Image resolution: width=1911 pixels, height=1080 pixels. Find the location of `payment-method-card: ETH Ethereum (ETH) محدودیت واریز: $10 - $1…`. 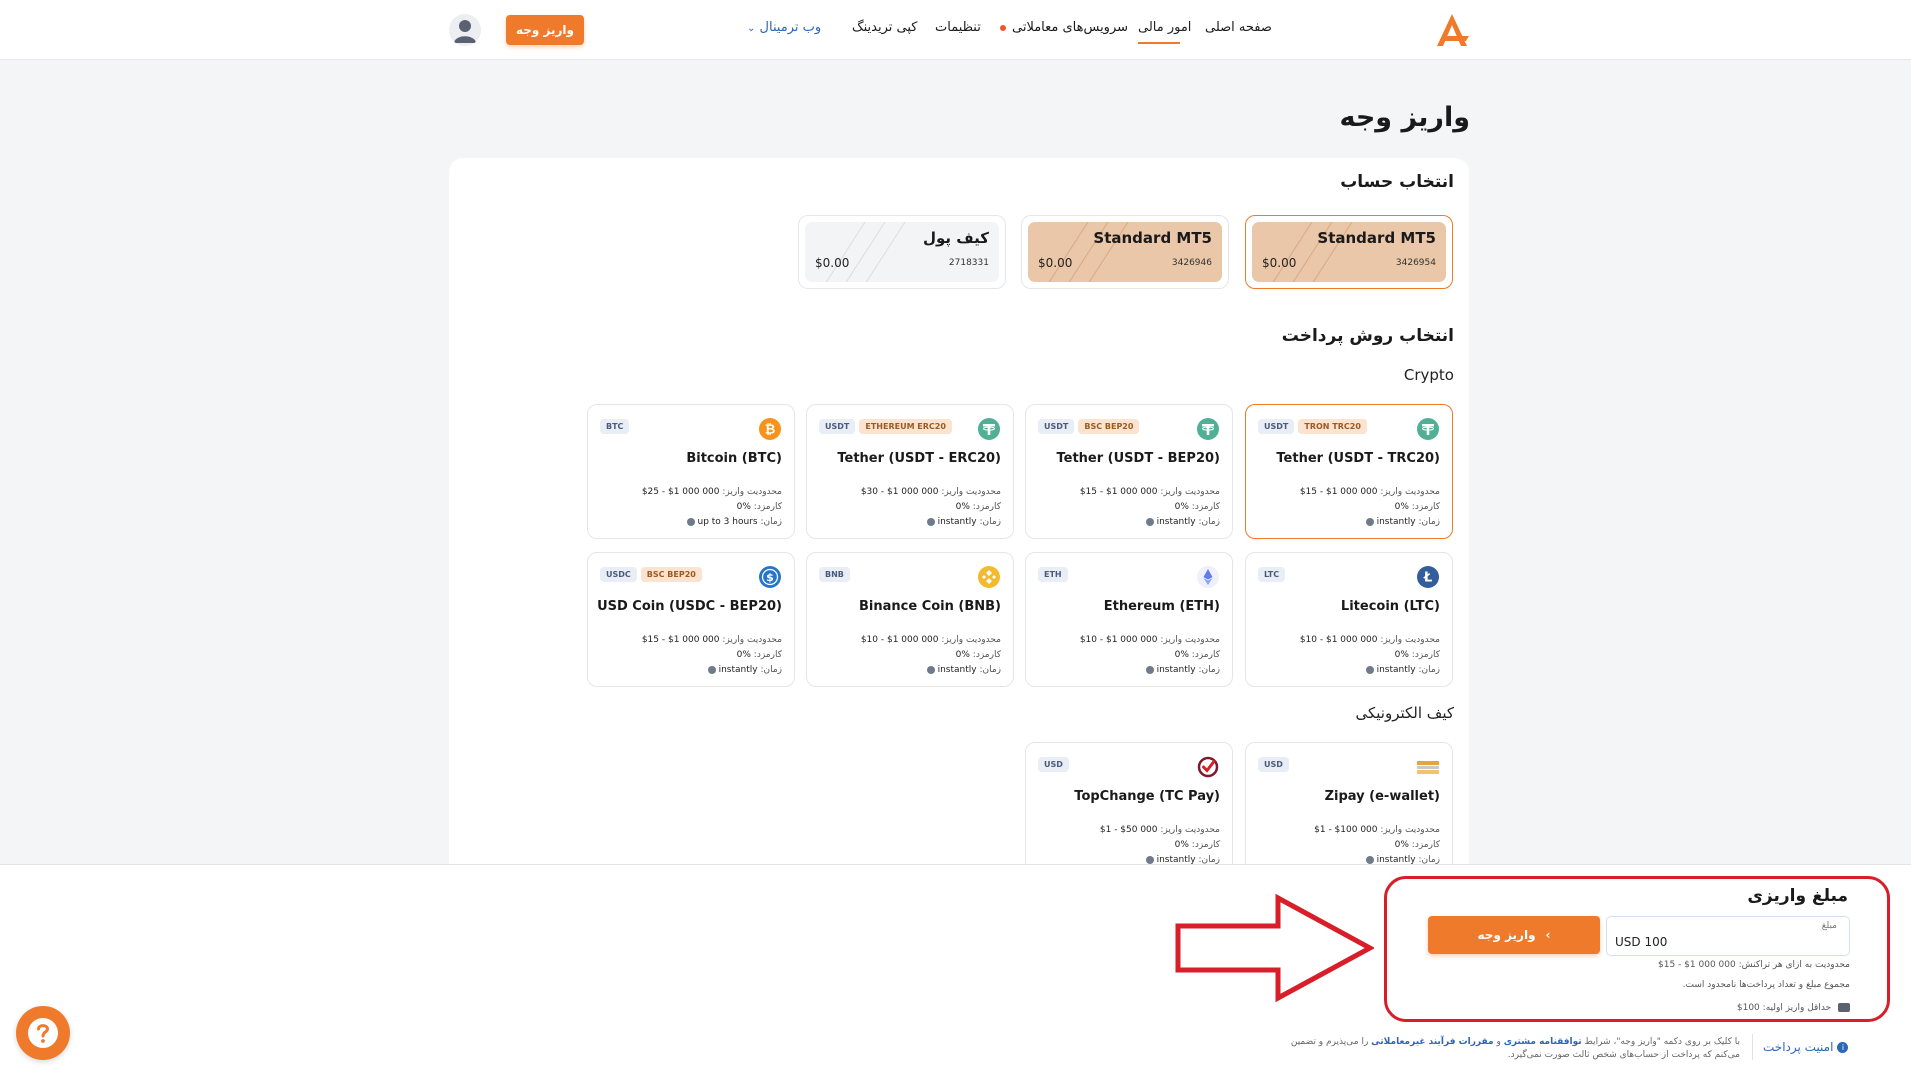

payment-method-card: ETH Ethereum (ETH) محدودیت واریز: $10 - $1… is located at coordinates (1129, 619).